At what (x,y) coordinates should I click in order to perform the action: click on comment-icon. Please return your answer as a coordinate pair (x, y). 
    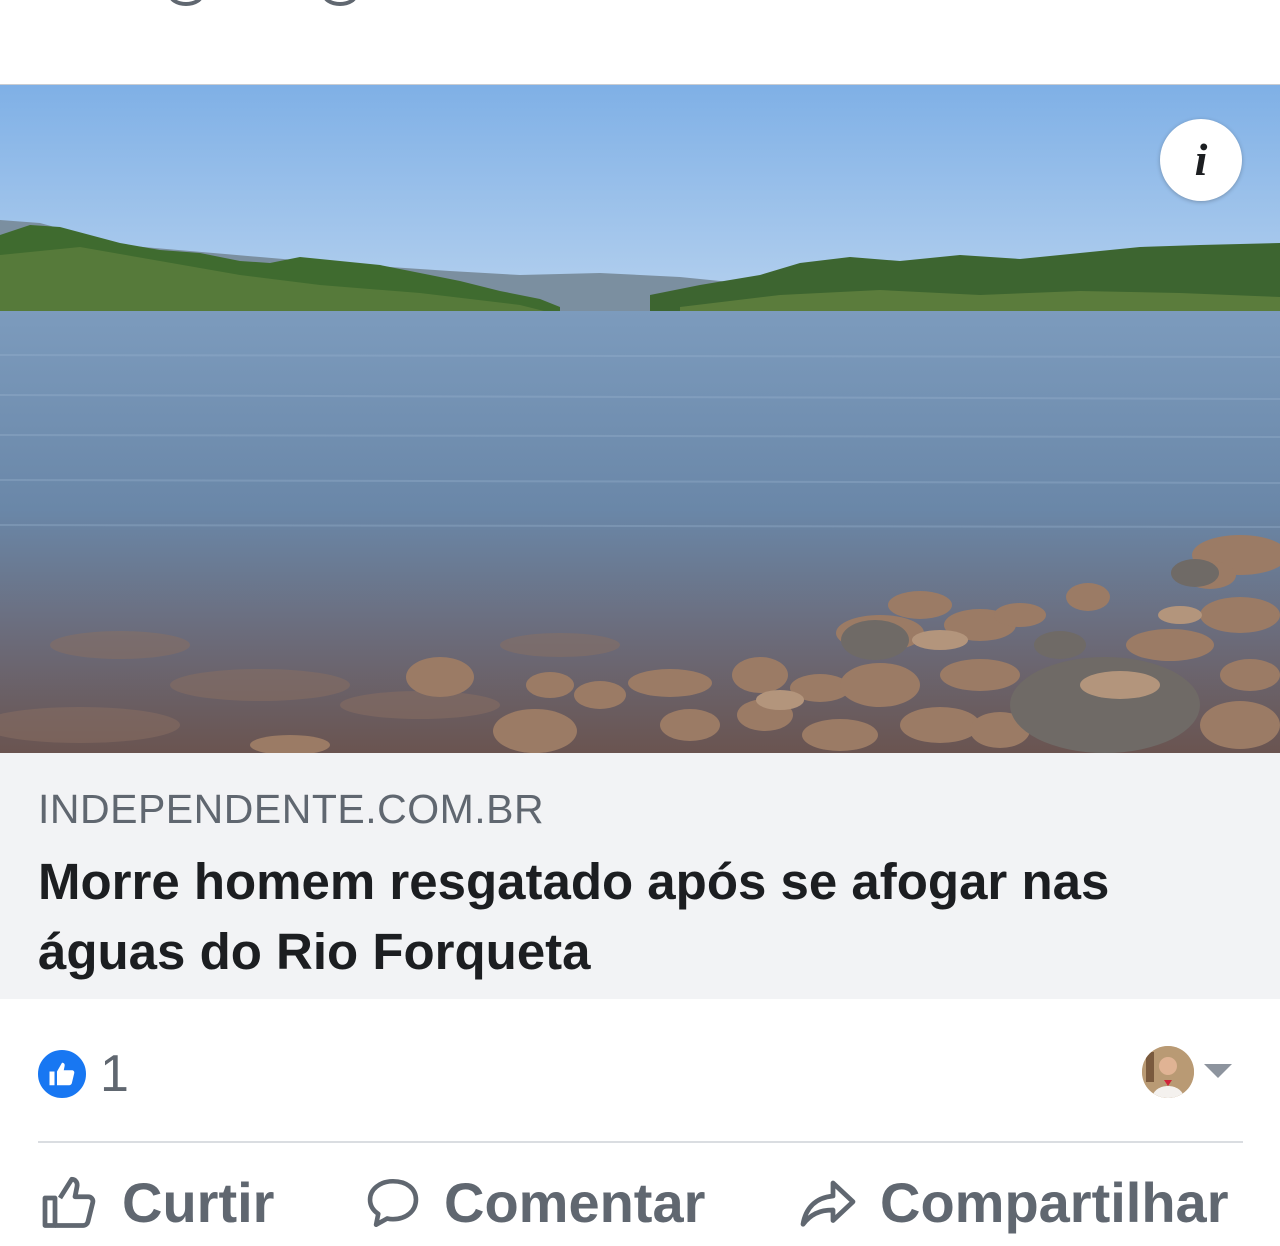
    Looking at the image, I should click on (393, 1203).